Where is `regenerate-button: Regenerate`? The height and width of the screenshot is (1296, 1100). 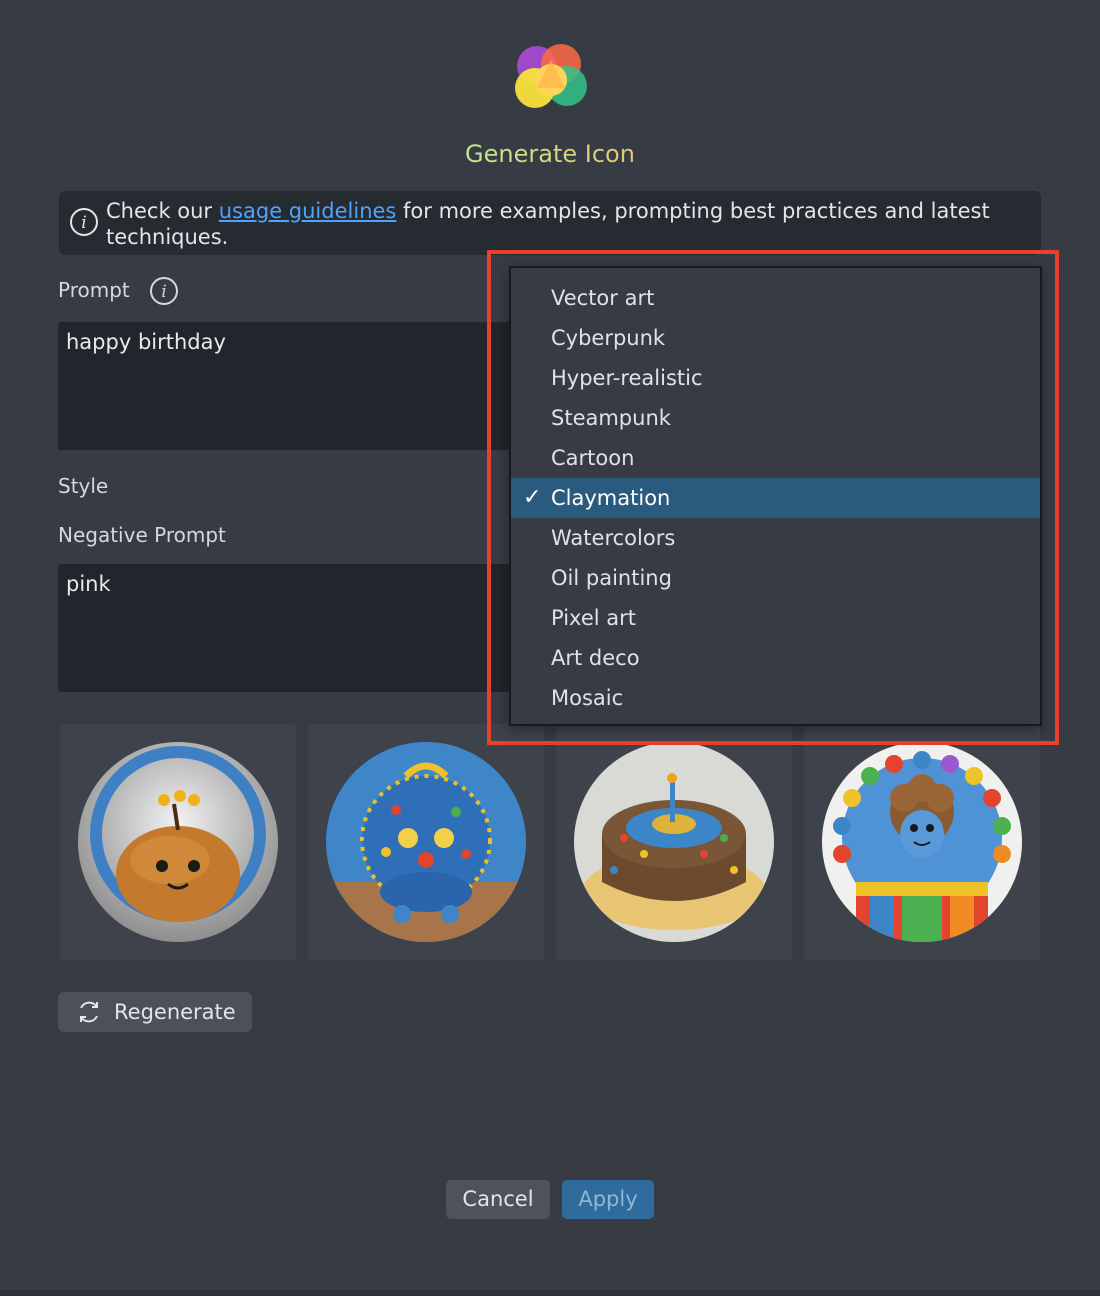 regenerate-button: Regenerate is located at coordinates (155, 1012).